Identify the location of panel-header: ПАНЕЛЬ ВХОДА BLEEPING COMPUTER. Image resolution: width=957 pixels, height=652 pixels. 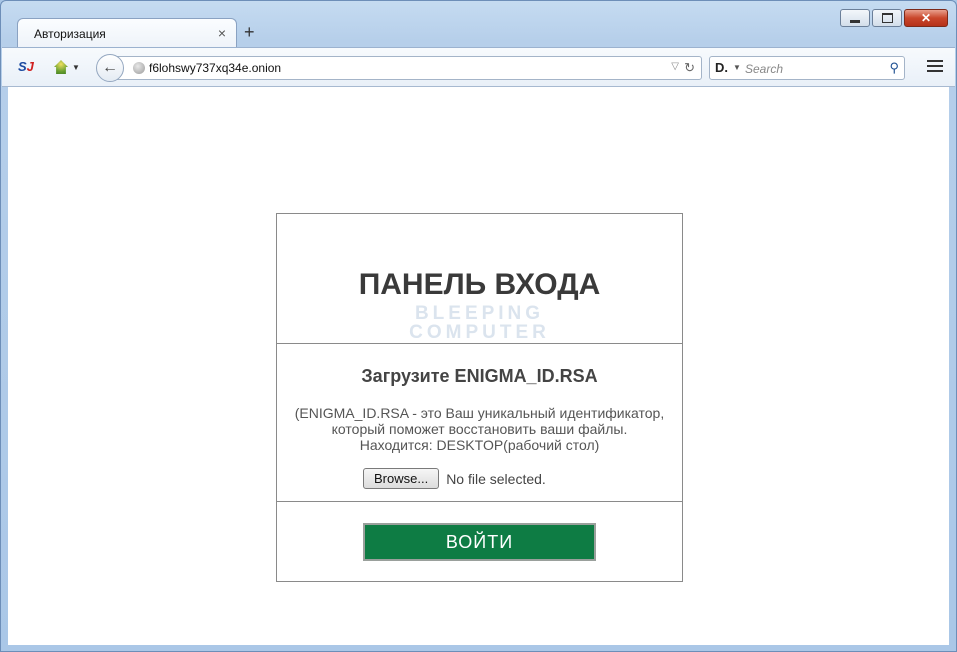
(479, 279).